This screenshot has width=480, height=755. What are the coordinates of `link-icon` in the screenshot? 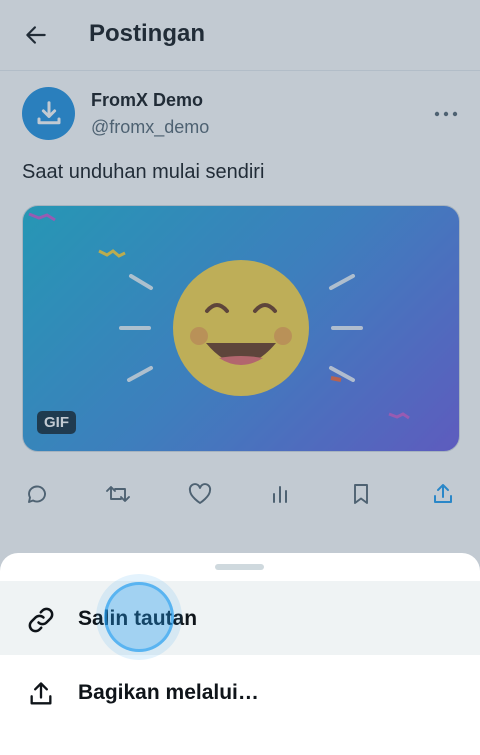 It's located at (41, 620).